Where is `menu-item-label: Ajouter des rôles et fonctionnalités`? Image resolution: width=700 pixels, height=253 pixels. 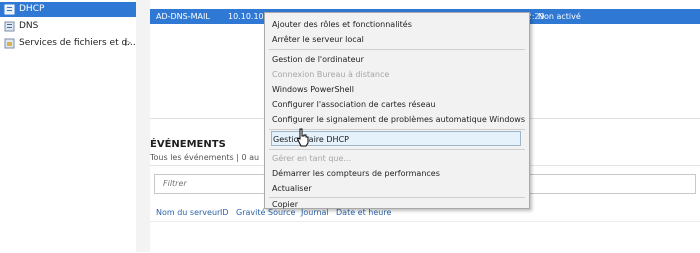
menu-item-label: Ajouter des rôles et fonctionnalités is located at coordinates (342, 24).